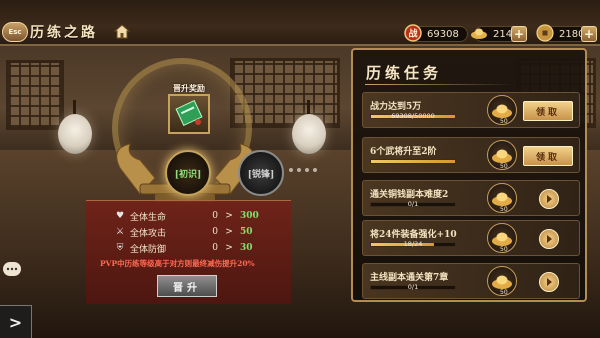 The image size is (600, 338). Describe the element at coordinates (479, 33) in the screenshot. I see `gold-ingot-icon` at that location.